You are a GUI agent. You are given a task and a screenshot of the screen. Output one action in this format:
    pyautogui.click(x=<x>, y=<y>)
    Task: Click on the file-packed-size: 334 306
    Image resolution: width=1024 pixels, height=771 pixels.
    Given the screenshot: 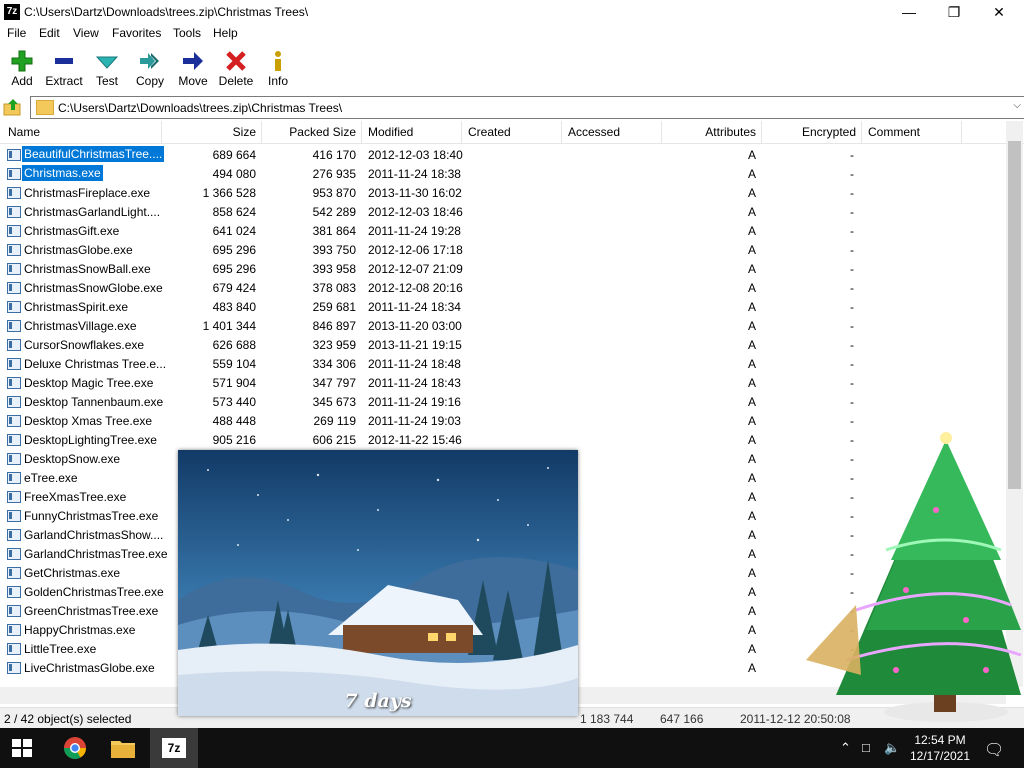 What is the action you would take?
    pyautogui.click(x=334, y=364)
    